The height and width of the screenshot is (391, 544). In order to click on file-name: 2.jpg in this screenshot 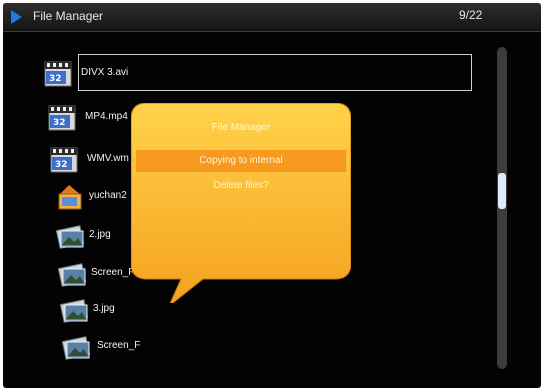, I will do `click(100, 234)`.